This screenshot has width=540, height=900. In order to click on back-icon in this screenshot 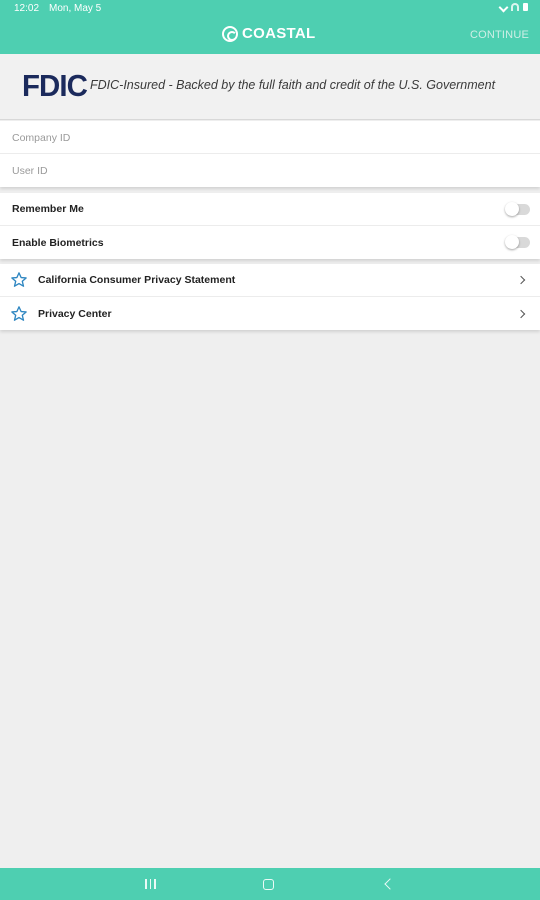, I will do `click(390, 884)`.